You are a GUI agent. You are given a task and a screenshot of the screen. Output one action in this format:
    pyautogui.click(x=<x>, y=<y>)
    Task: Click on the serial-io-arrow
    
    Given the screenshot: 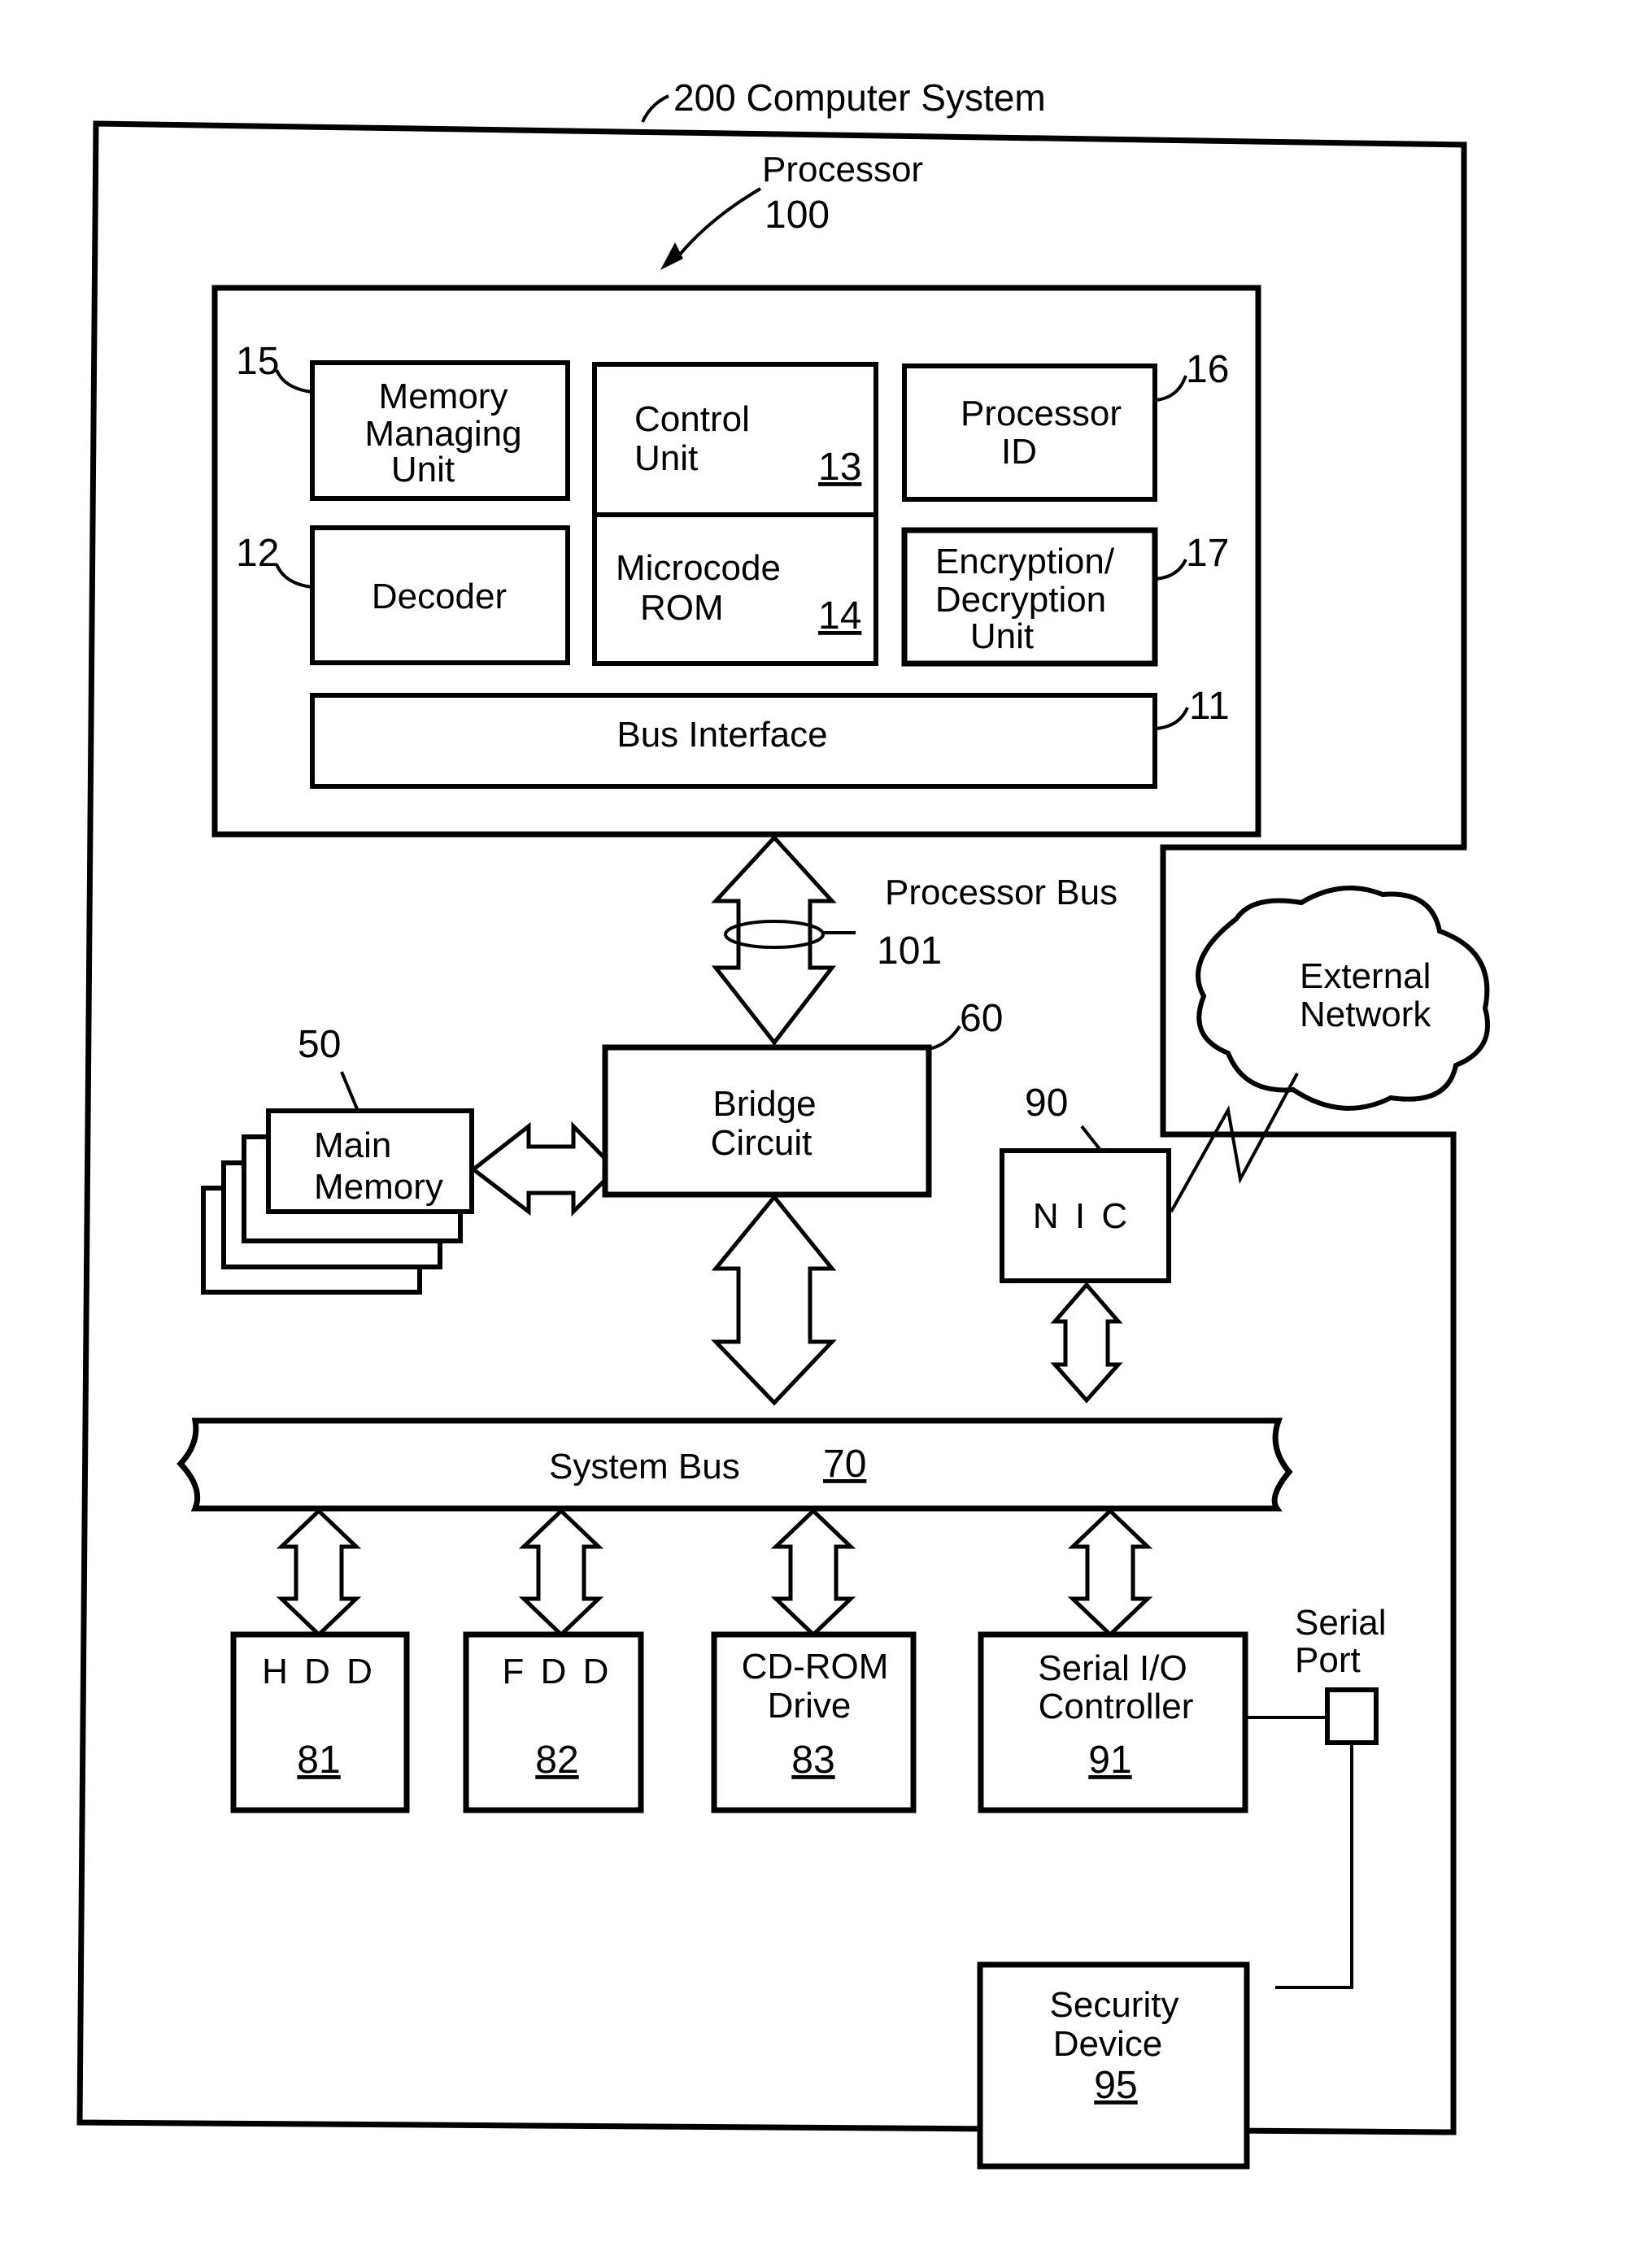 What is the action you would take?
    pyautogui.click(x=1110, y=1573)
    